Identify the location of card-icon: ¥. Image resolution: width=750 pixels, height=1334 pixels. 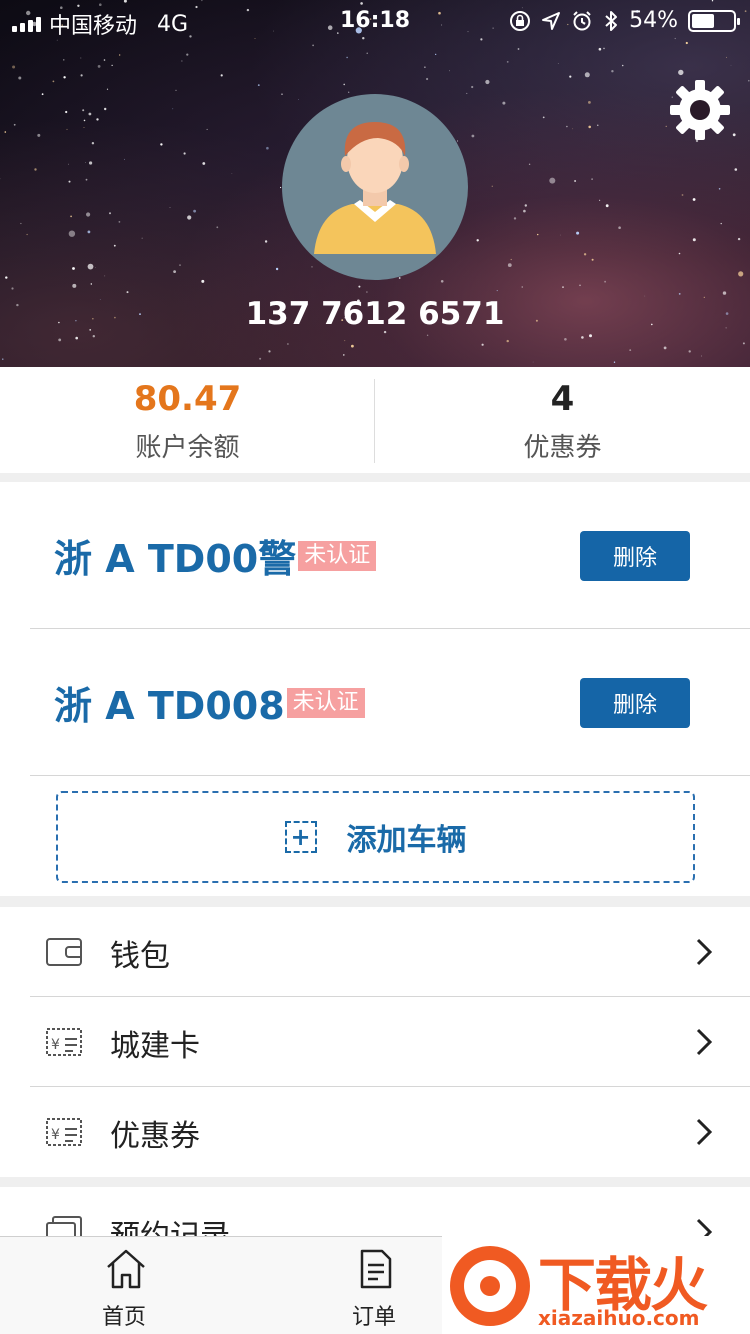
(64, 1042).